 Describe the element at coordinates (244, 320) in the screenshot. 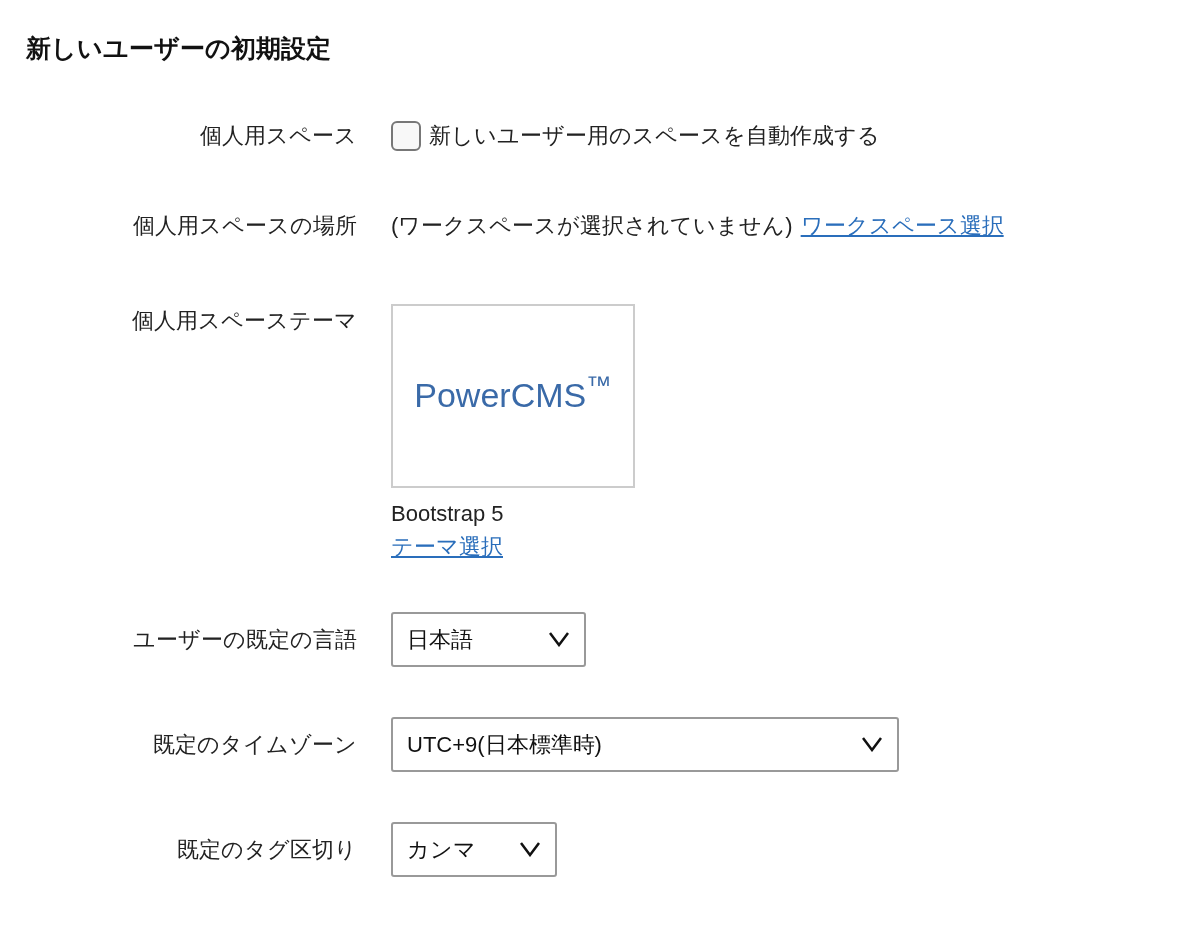

I see `field-label: 個人用スペーステーマ` at that location.